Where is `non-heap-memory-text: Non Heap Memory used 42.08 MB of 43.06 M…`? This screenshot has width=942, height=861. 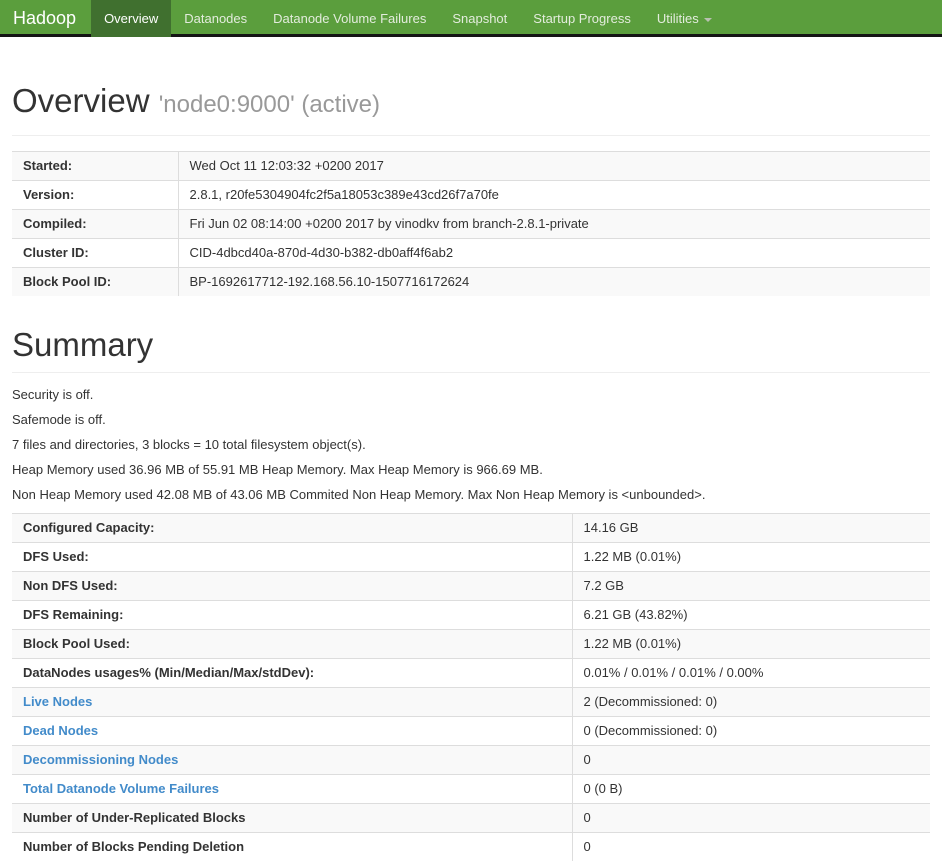 non-heap-memory-text: Non Heap Memory used 42.08 MB of 43.06 M… is located at coordinates (471, 495).